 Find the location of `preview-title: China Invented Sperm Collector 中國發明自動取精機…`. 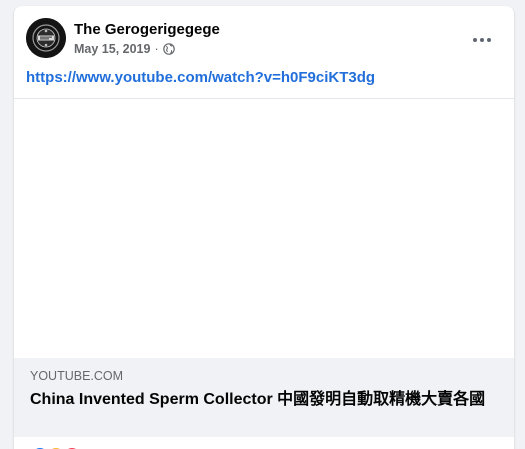

preview-title: China Invented Sperm Collector 中國發明自動取精機… is located at coordinates (261, 400).